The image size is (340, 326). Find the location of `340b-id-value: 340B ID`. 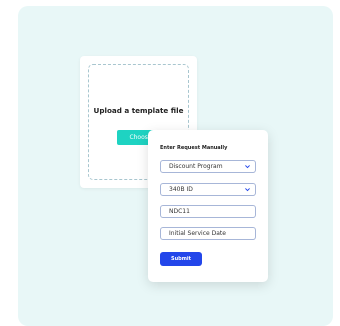

340b-id-value: 340B ID is located at coordinates (181, 189).